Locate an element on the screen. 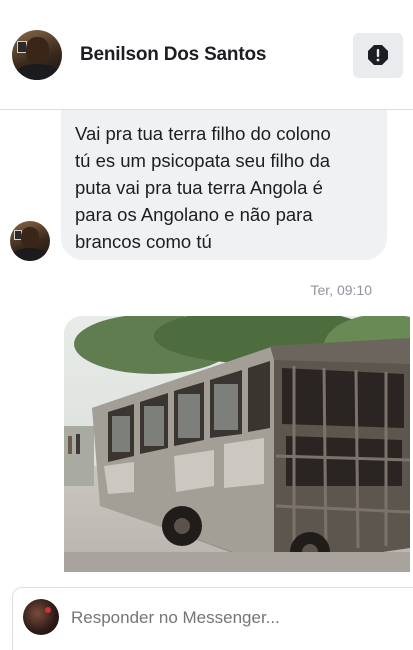  contact-avatar is located at coordinates (37, 55).